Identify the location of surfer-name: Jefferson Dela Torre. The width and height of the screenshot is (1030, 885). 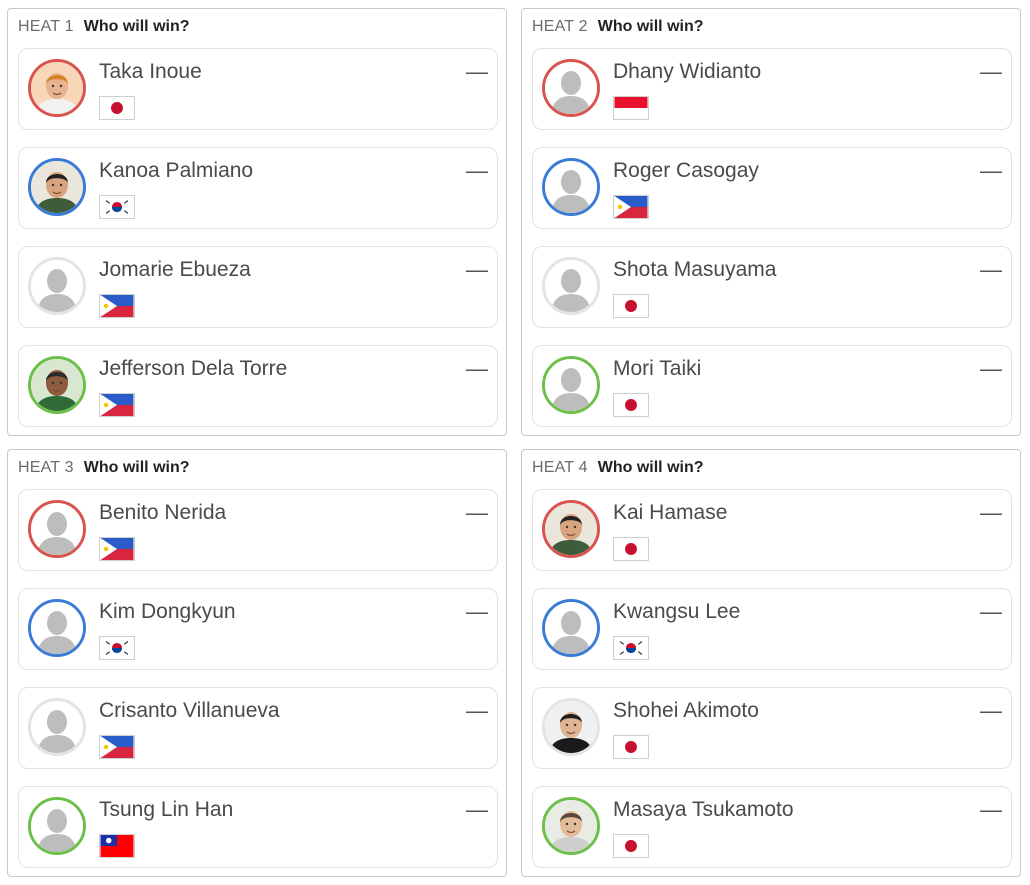
(193, 368).